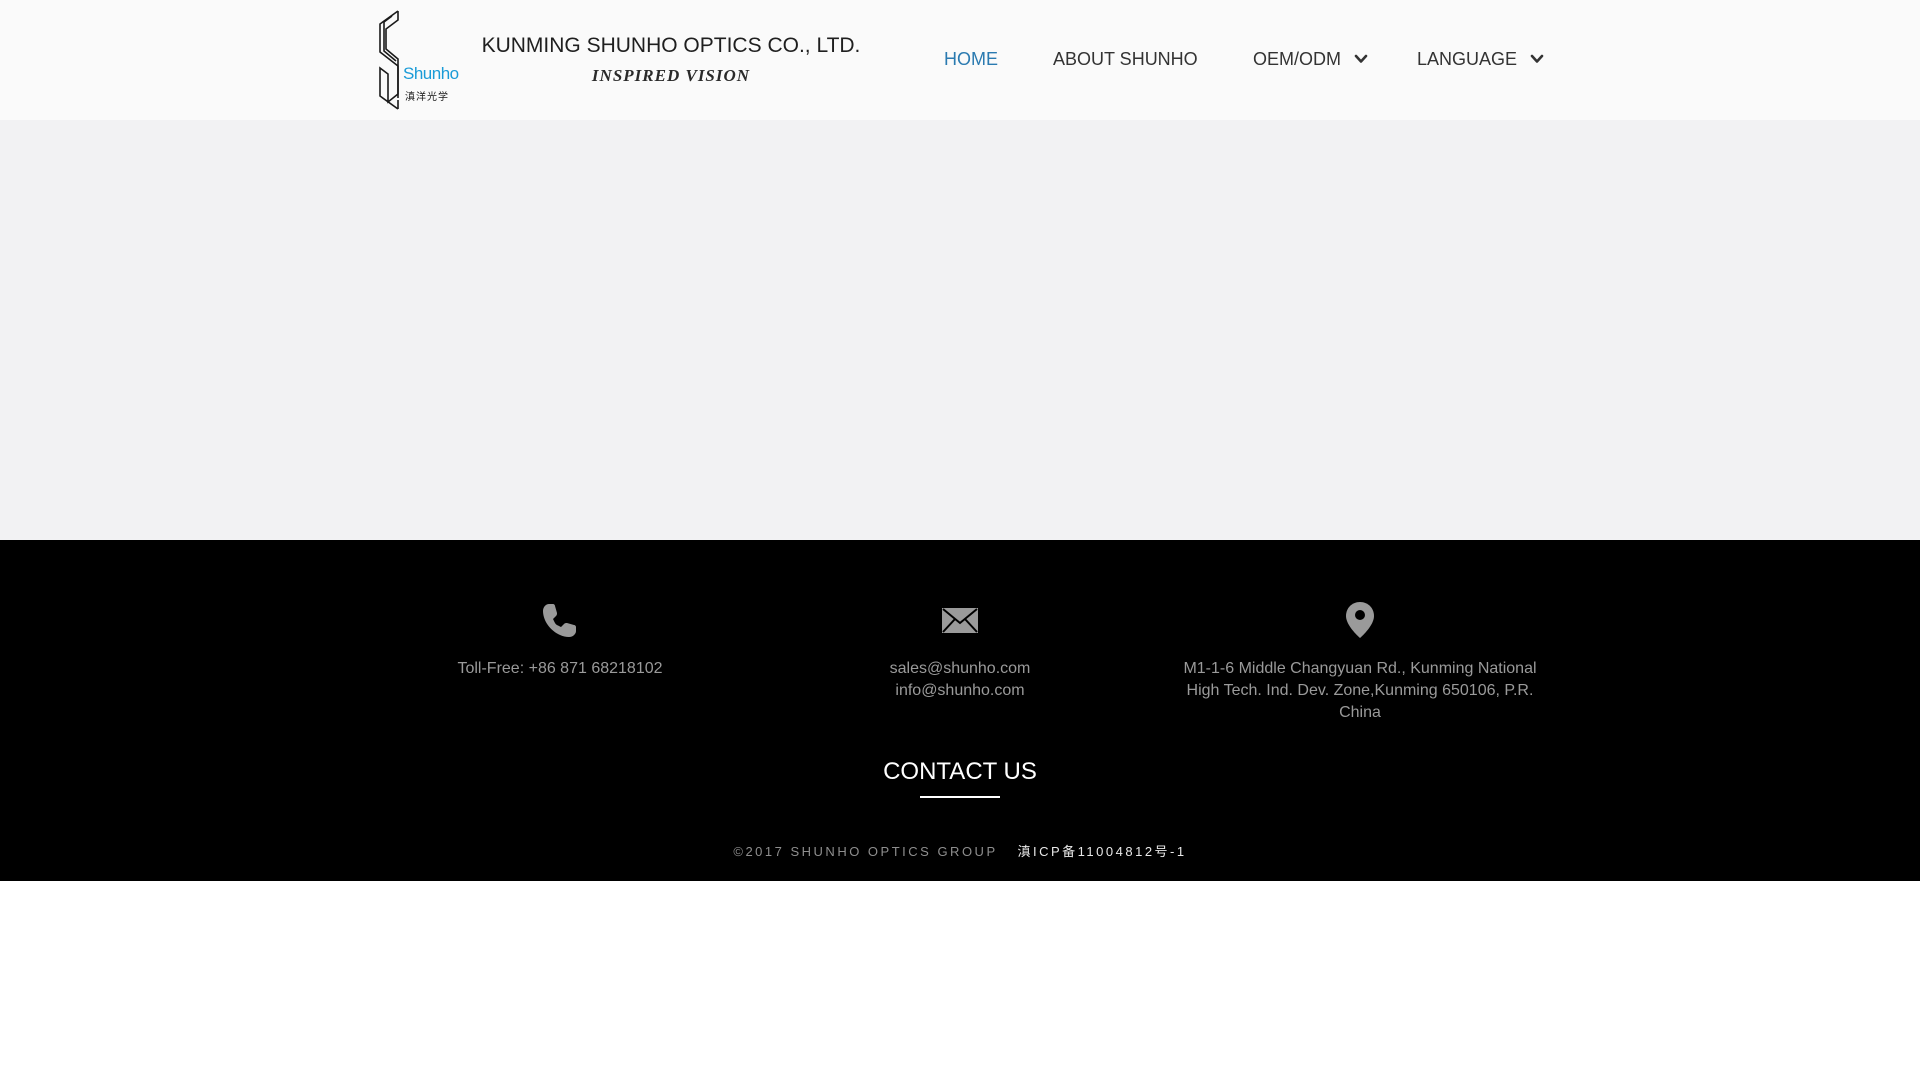 This screenshot has width=1920, height=1080. I want to click on nav-item-language: LANGUAGE, so click(1480, 60).